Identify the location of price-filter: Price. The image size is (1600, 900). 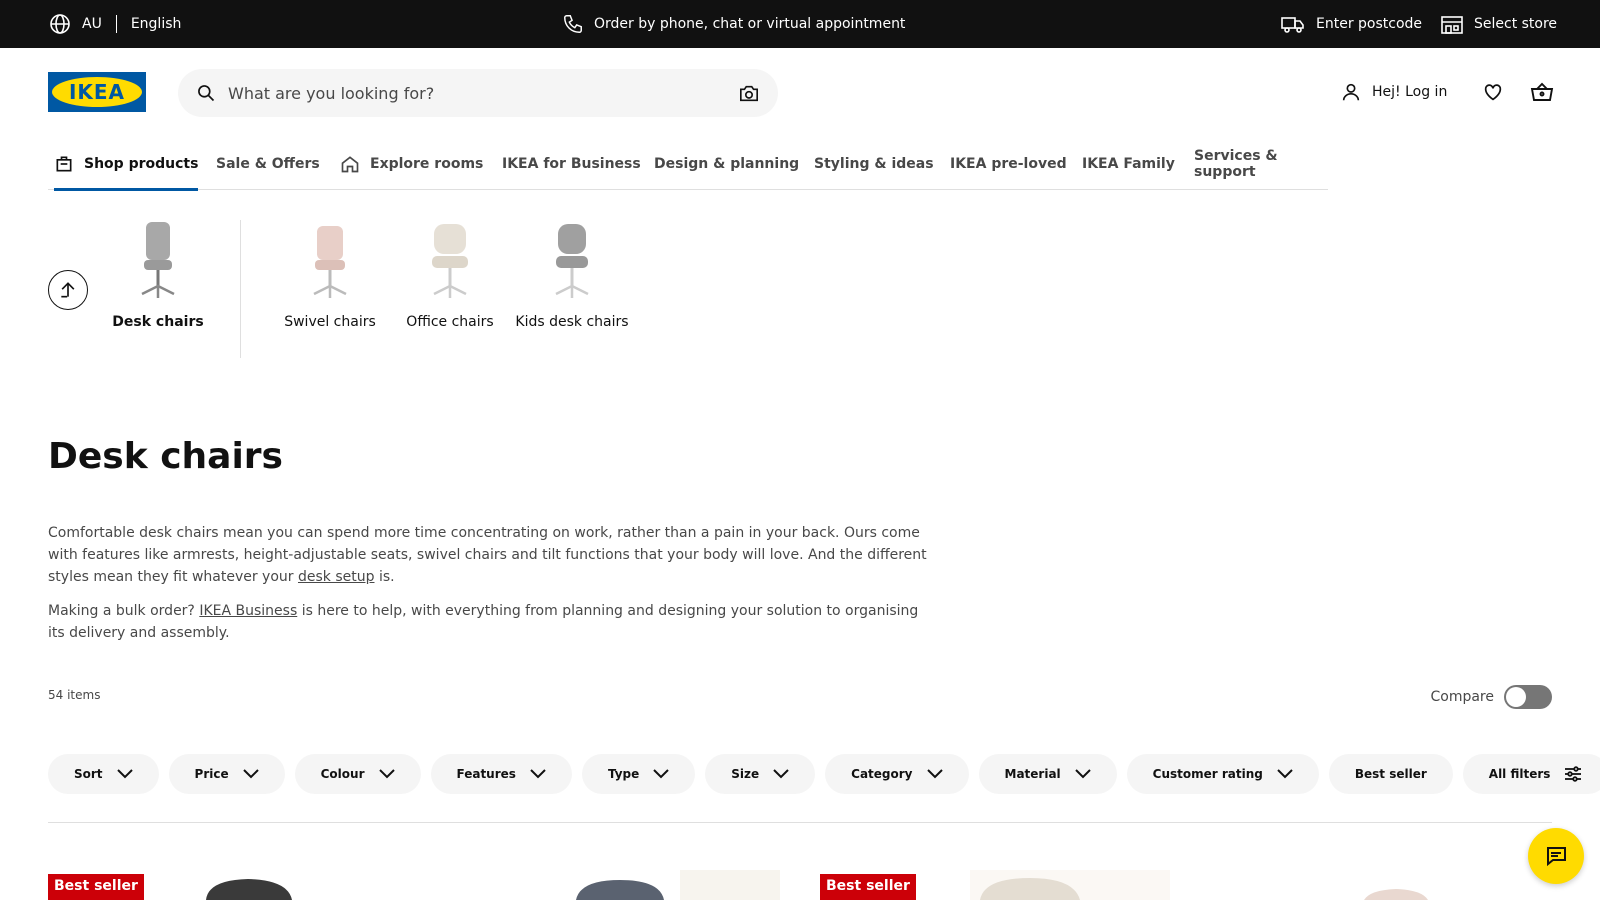
(226, 774).